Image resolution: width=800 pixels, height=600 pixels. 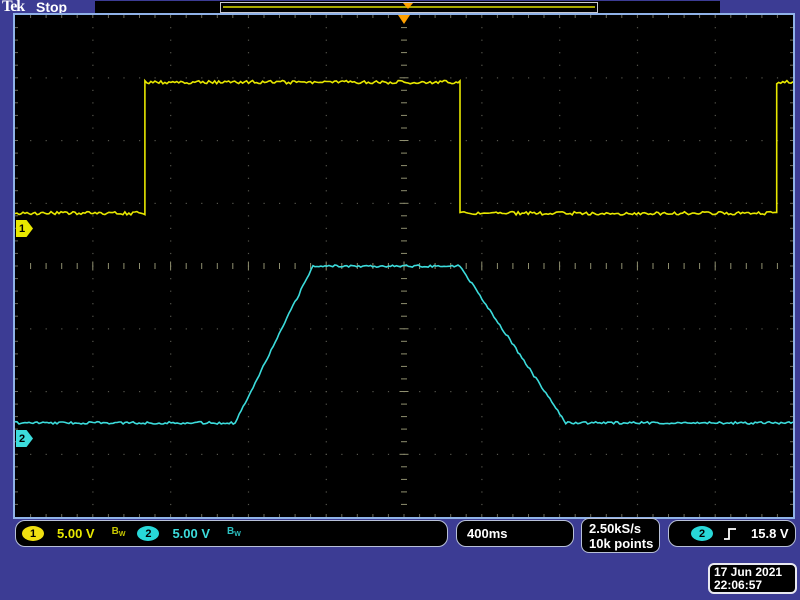 I want to click on record-view-bar, so click(x=409, y=7).